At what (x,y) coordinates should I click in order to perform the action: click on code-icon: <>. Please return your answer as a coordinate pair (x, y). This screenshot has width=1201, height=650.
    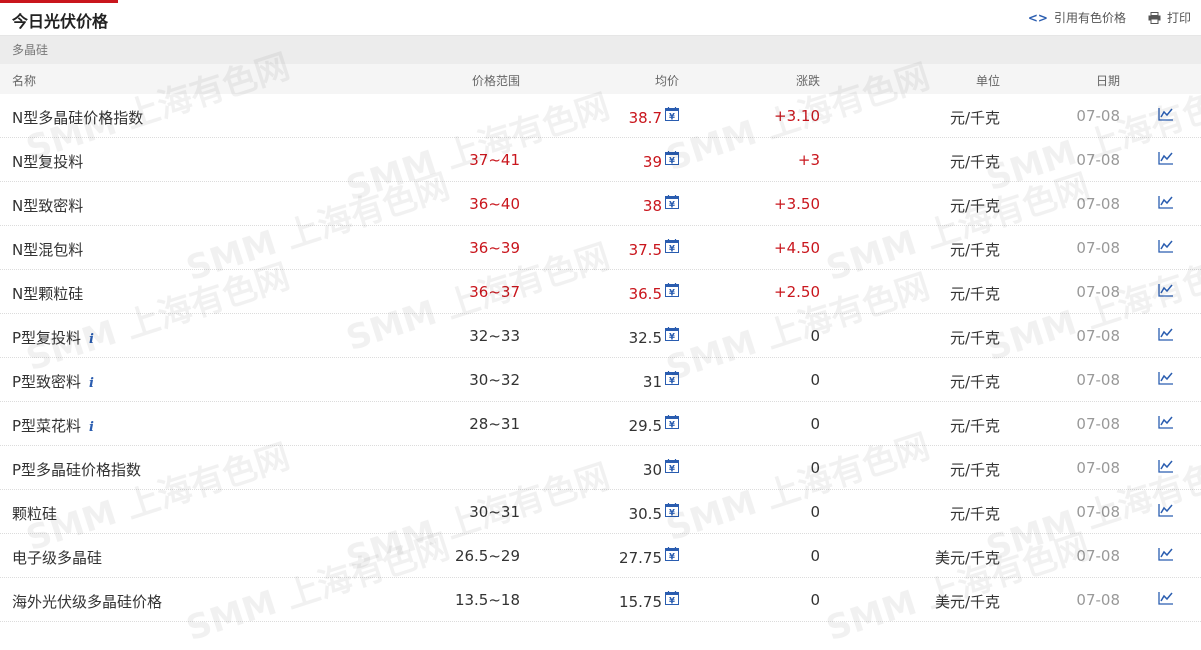
    Looking at the image, I should click on (1037, 17).